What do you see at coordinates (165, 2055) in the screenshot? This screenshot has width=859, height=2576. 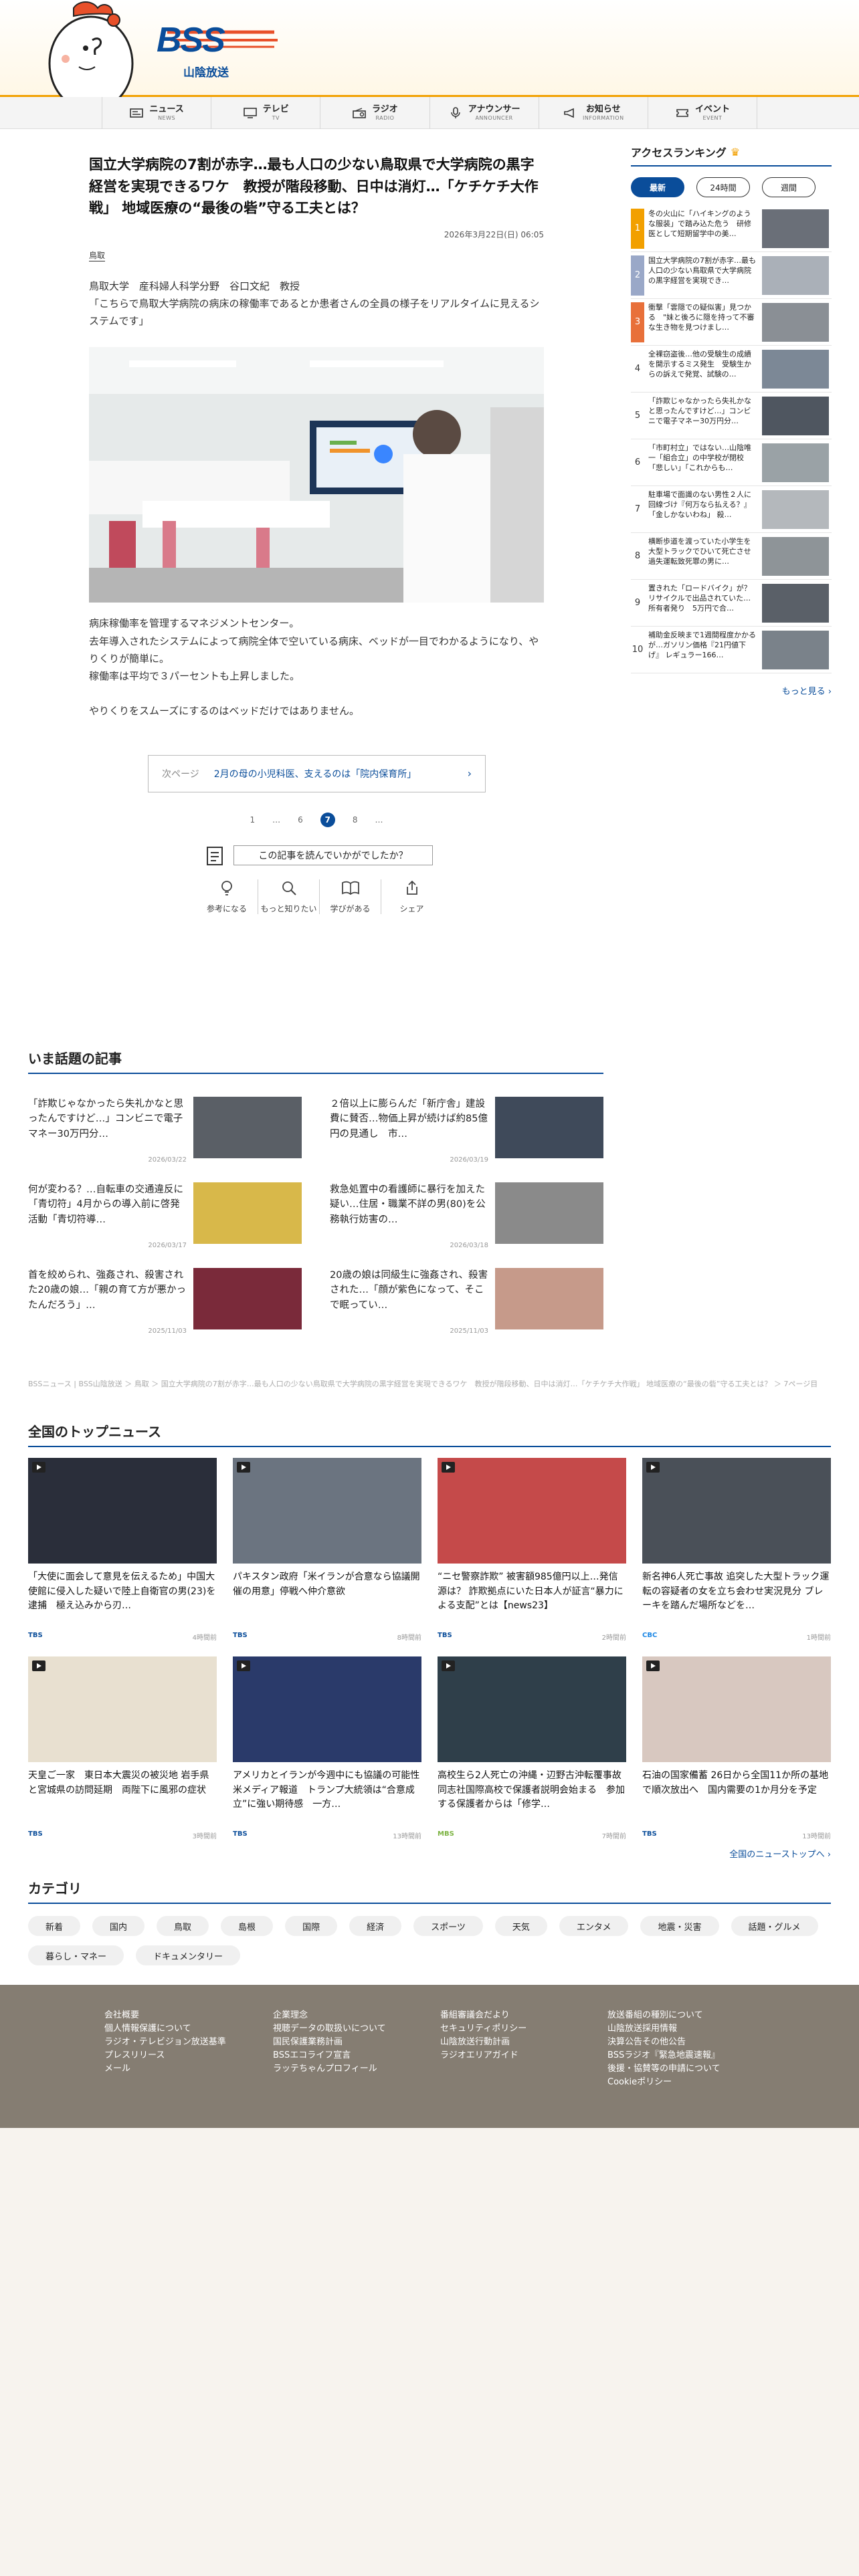 I see `footer-link: プレスリリース` at bounding box center [165, 2055].